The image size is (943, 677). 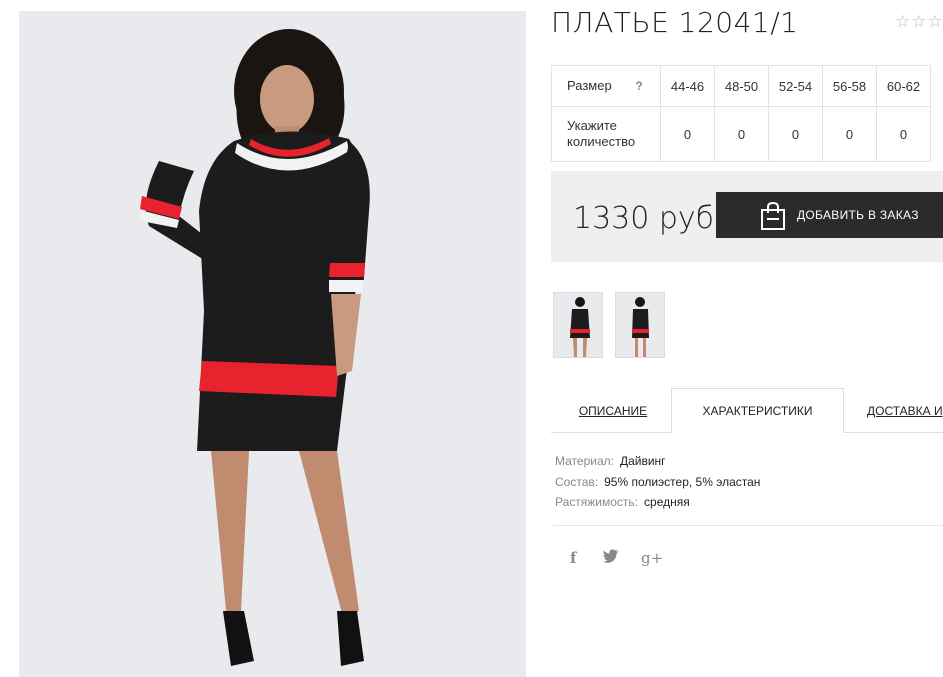 What do you see at coordinates (903, 86) in the screenshot?
I see `size-cell: 60-62` at bounding box center [903, 86].